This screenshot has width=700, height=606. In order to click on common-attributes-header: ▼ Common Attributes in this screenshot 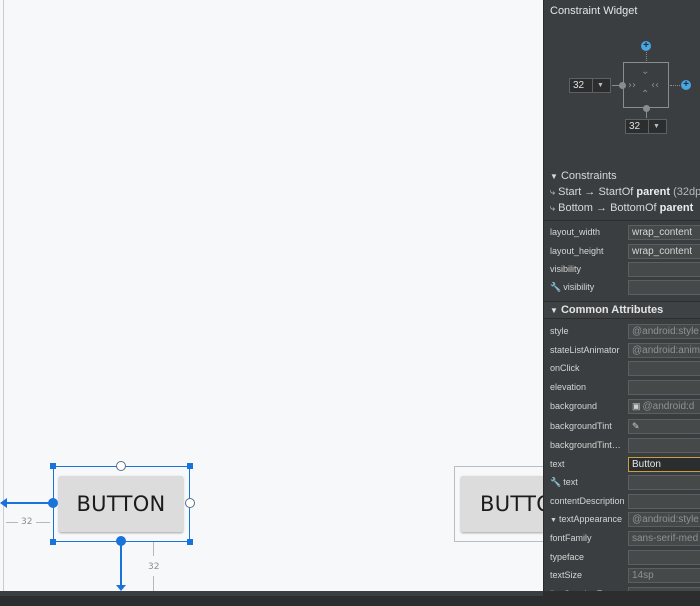, I will do `click(622, 310)`.